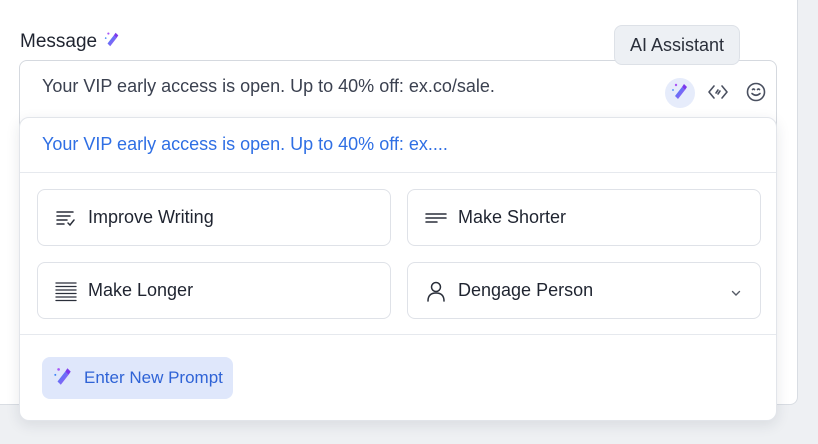  I want to click on improve-writing-label: Improve Writing, so click(151, 217).